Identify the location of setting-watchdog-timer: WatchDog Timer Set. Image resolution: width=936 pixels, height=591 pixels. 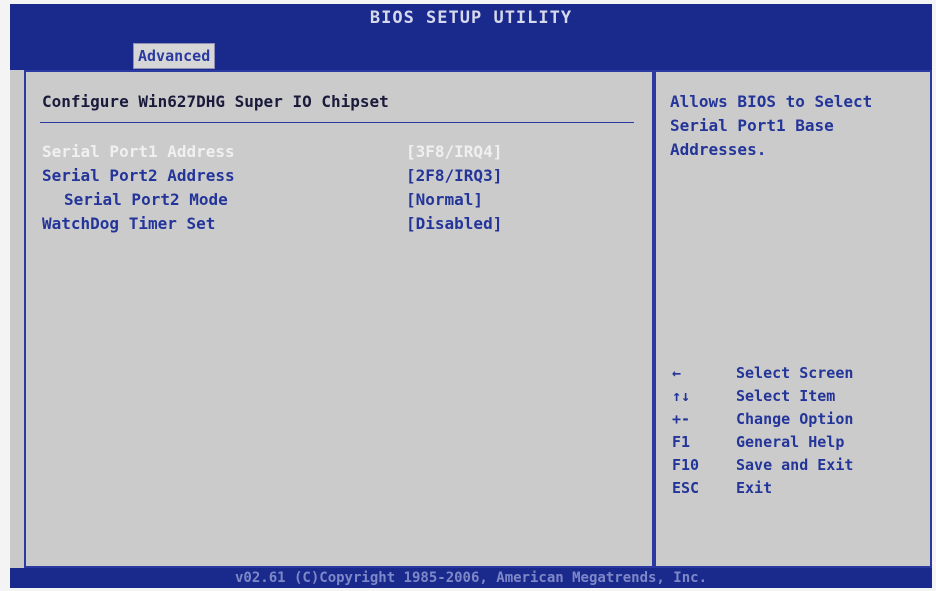
(128, 223).